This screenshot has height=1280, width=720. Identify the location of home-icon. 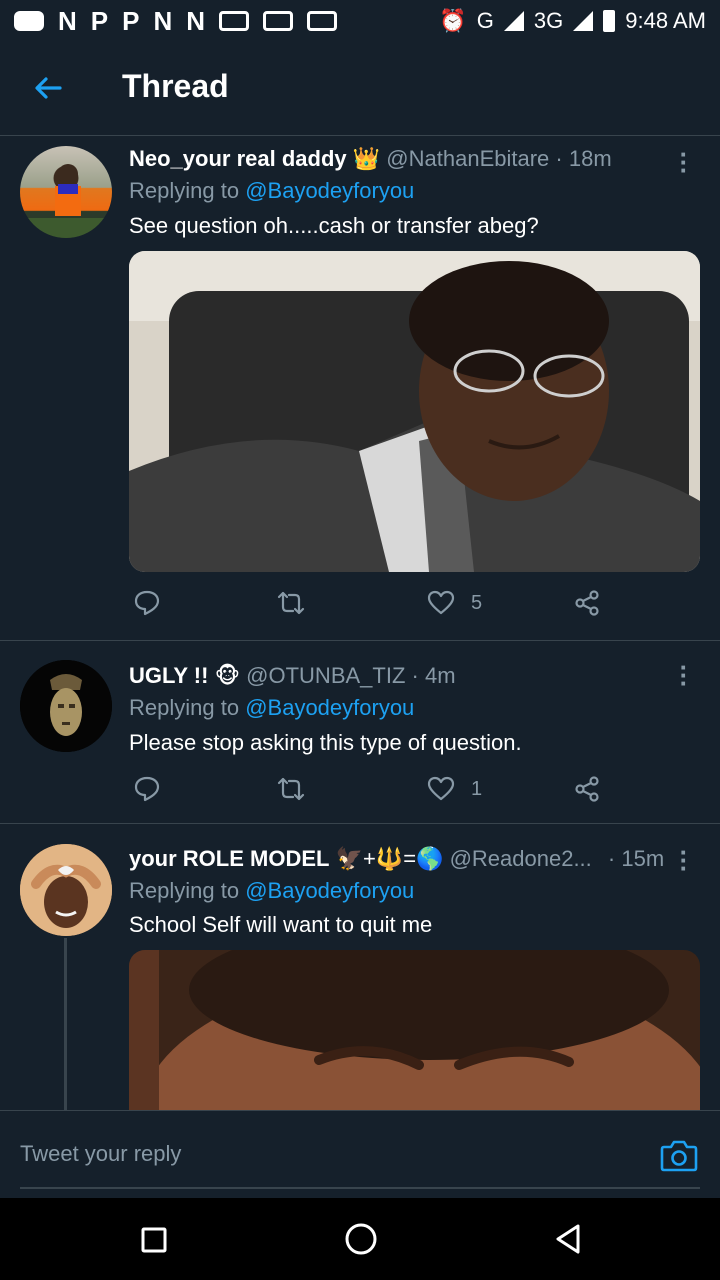
(361, 1239).